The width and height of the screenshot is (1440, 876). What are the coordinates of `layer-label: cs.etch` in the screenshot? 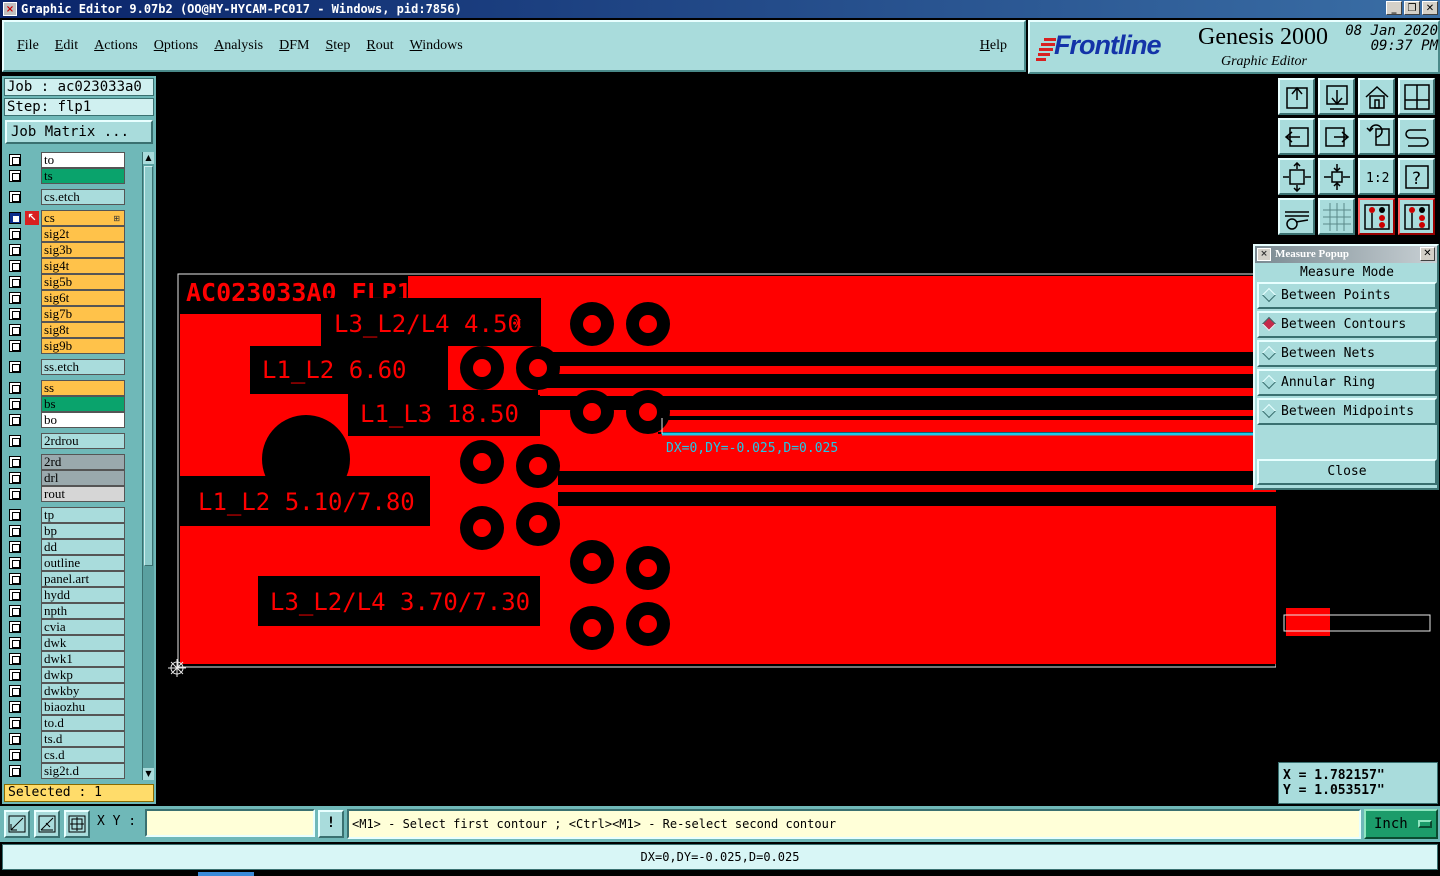 It's located at (83, 197).